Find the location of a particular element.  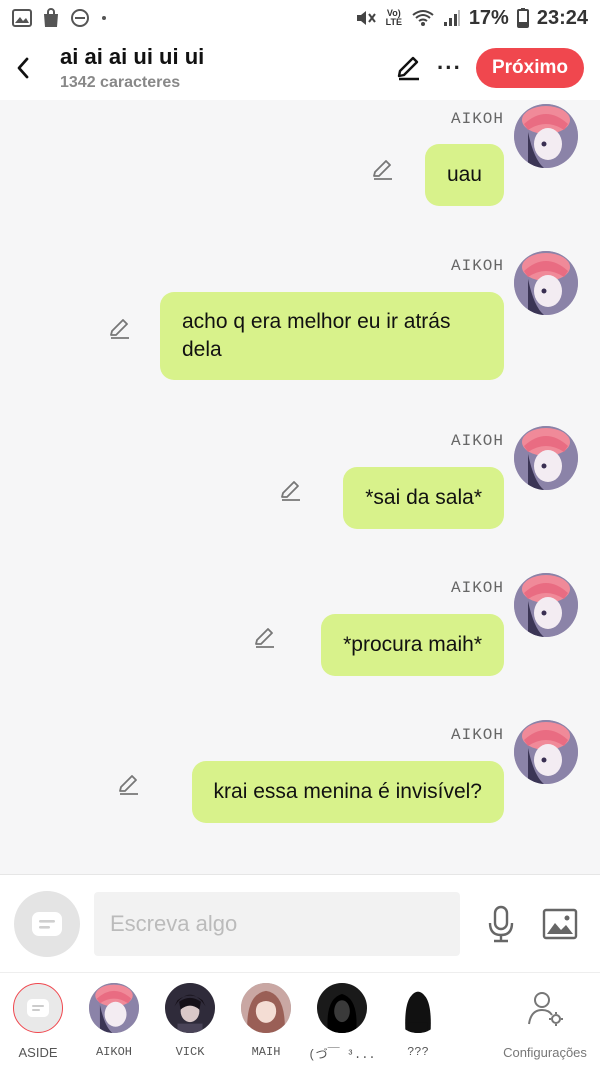

message-item: AIKOH acho q era melhor eu ir atrás dela is located at coordinates (300, 317).